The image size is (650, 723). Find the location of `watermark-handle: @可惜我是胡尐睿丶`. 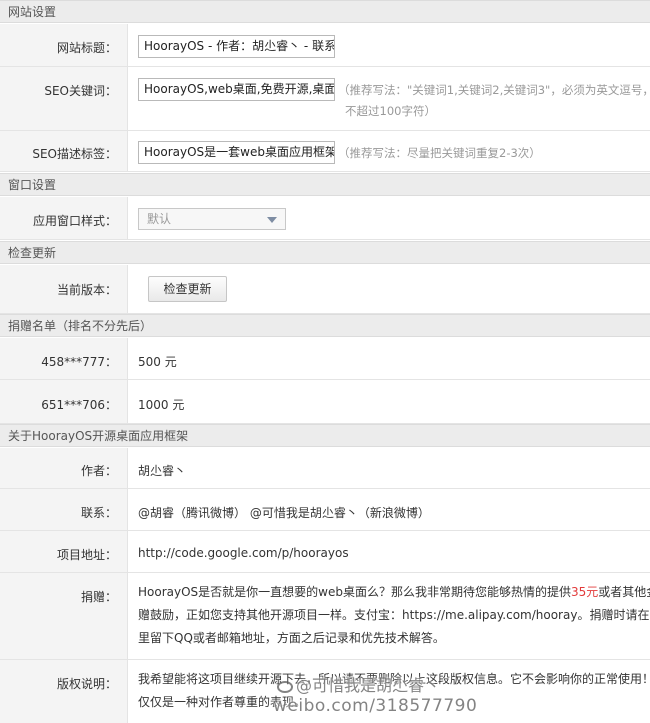

watermark-handle: @可惜我是胡尐睿丶 is located at coordinates (368, 685).